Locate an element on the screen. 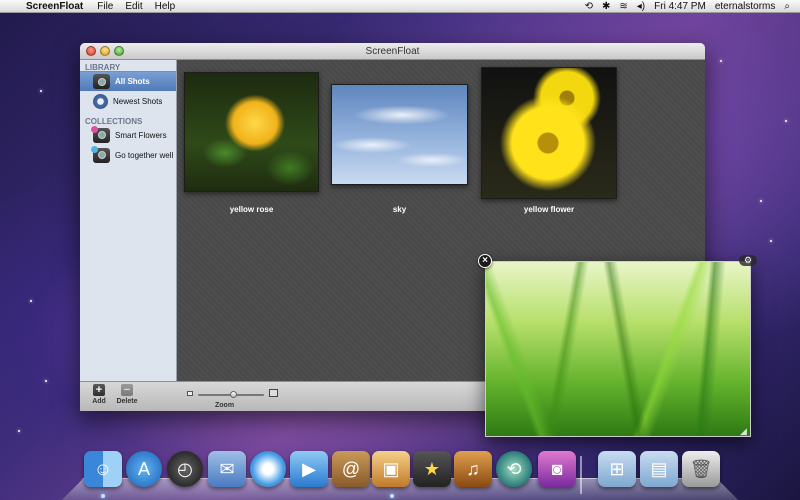  large-thumbnail-icon is located at coordinates (273, 393).